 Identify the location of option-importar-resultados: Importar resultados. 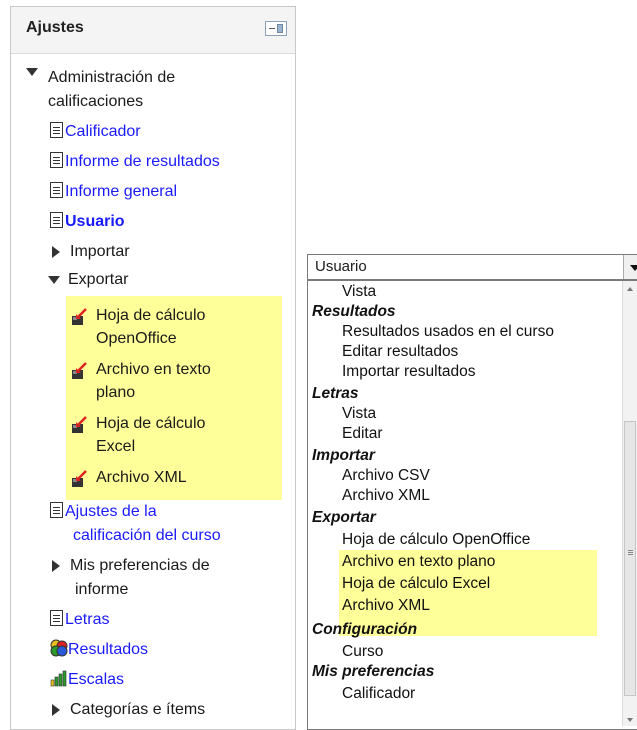
(409, 372).